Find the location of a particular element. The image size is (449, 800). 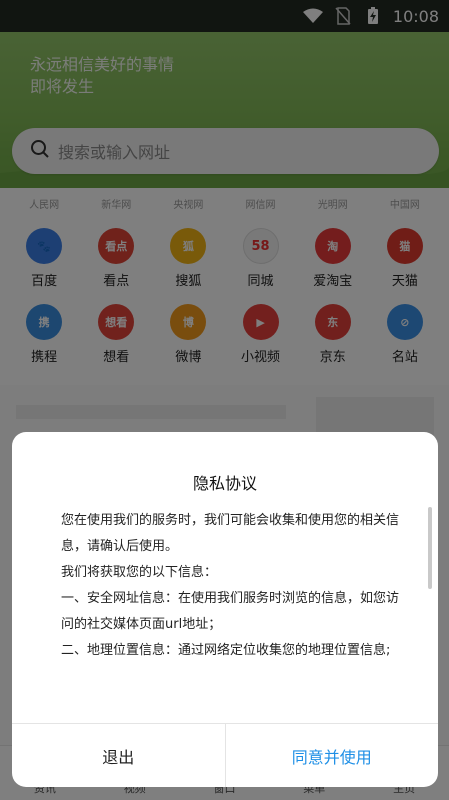

dialog-title: 隐私协议 is located at coordinates (224, 483).